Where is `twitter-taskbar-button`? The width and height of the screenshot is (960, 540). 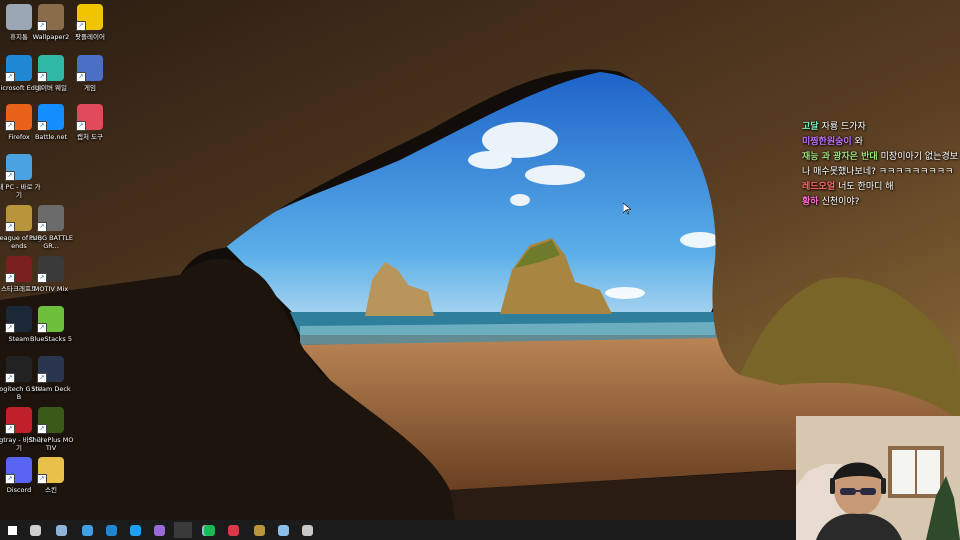
twitter-taskbar-button is located at coordinates (135, 530).